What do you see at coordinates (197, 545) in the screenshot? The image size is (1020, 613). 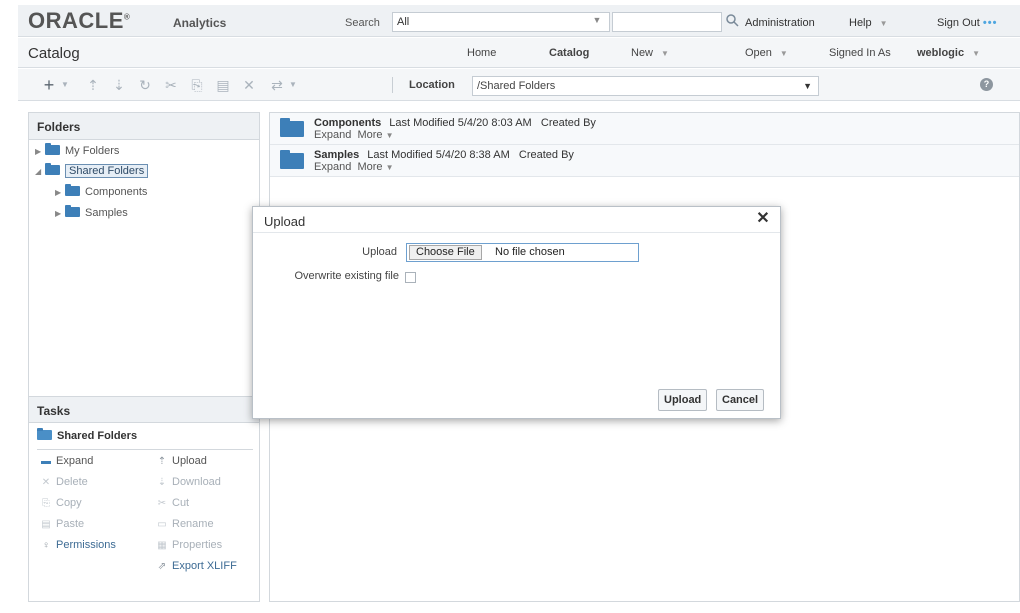 I see `task-label: Properties` at bounding box center [197, 545].